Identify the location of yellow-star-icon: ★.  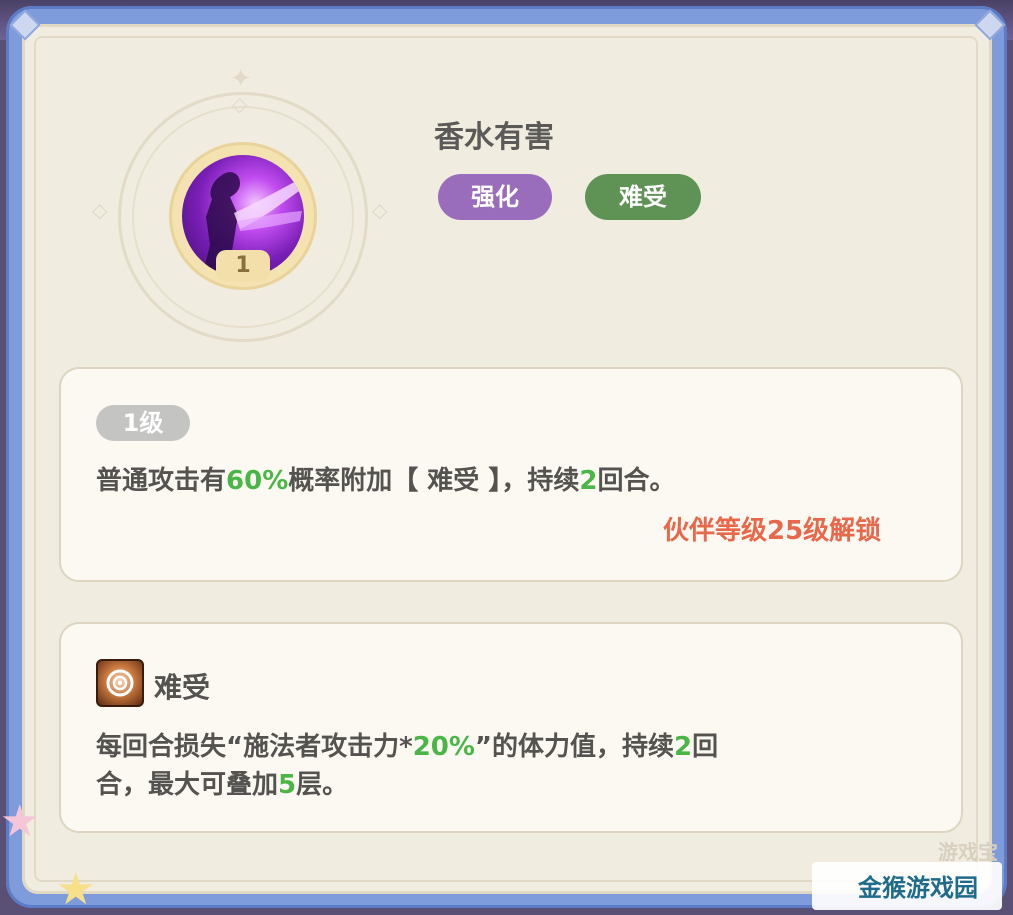
(76, 889).